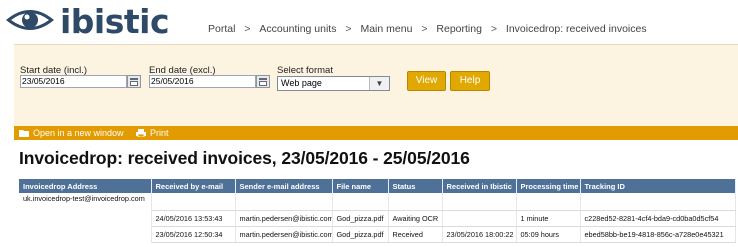 The image size is (738, 247). What do you see at coordinates (459, 29) in the screenshot?
I see `breadcrumb-reporting: Reporting` at bounding box center [459, 29].